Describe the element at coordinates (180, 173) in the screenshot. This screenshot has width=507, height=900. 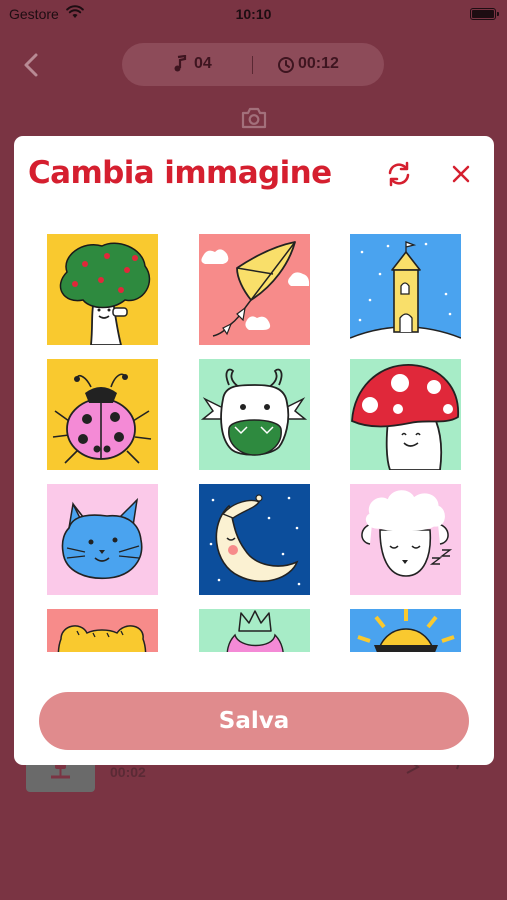
I see `dialog-title: Cambia immagine` at that location.